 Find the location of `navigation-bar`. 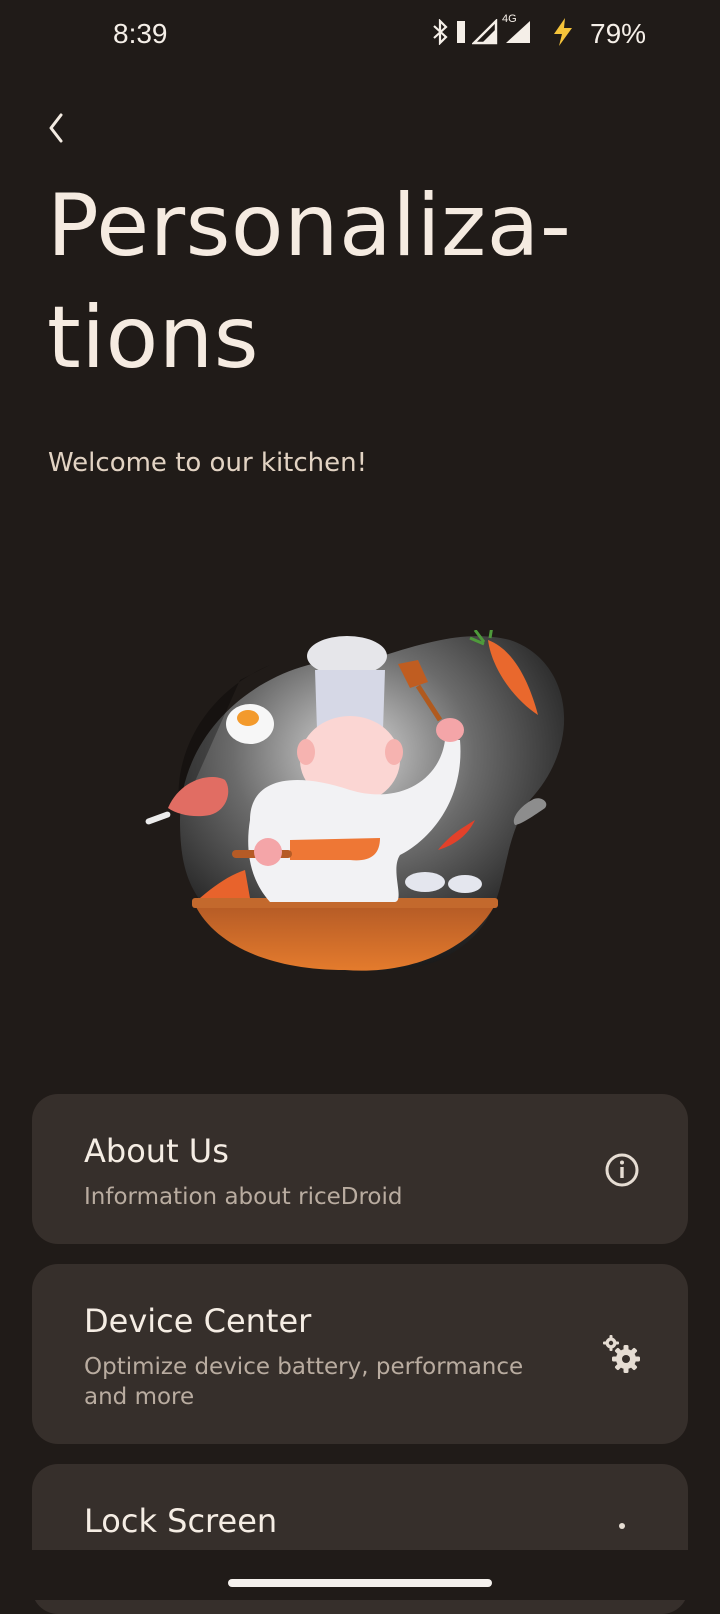

navigation-bar is located at coordinates (360, 1575).